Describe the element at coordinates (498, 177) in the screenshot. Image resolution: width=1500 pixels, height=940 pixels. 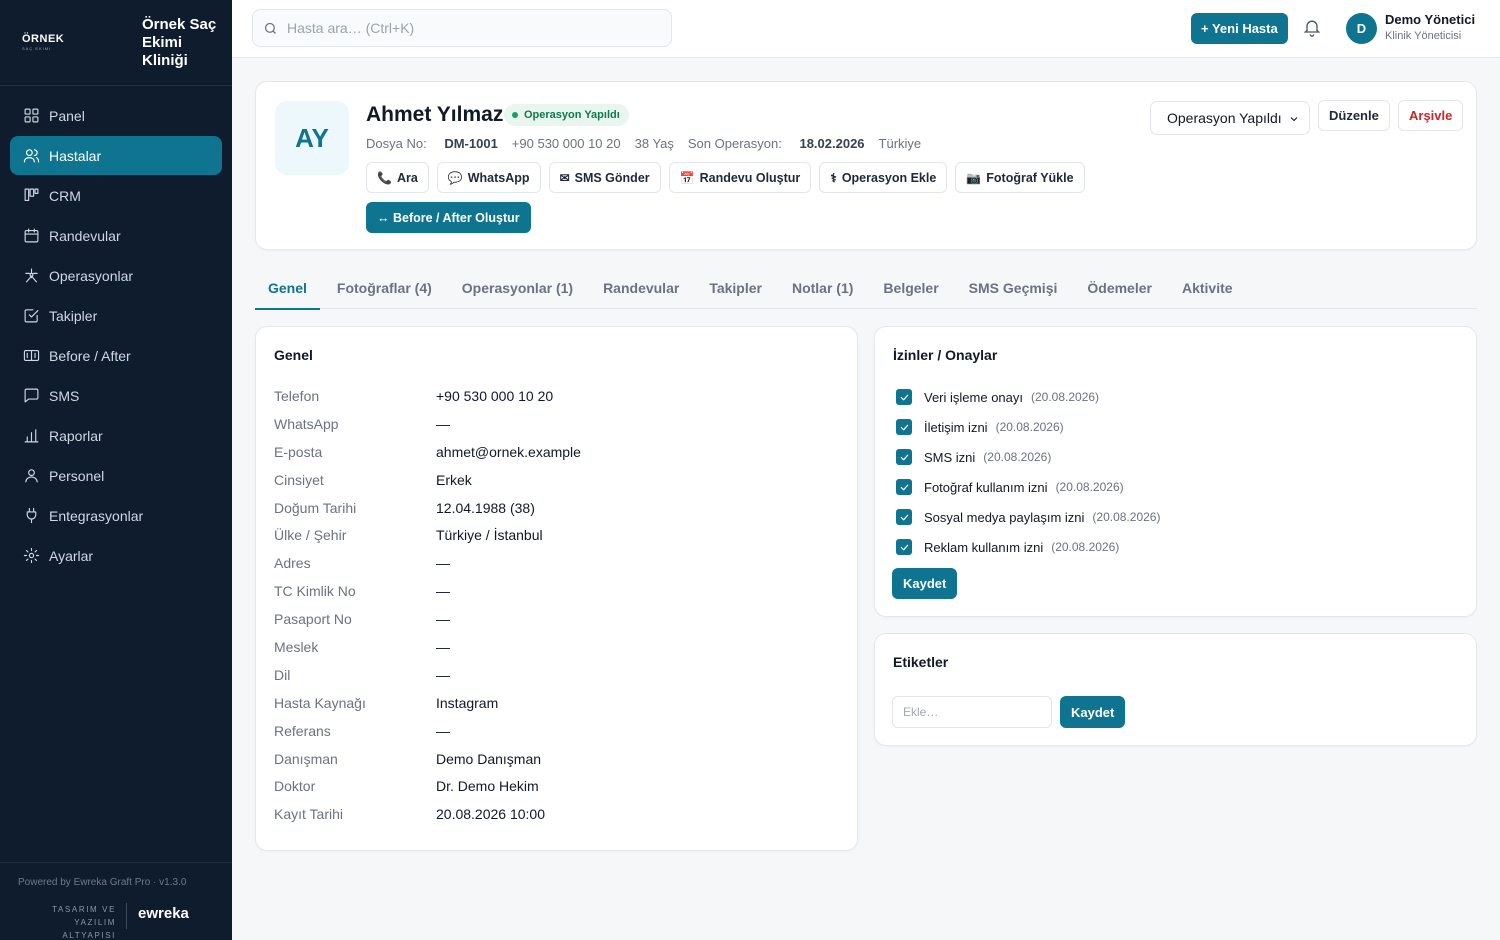
I see `whatsapp-button-label: WhatsApp` at that location.